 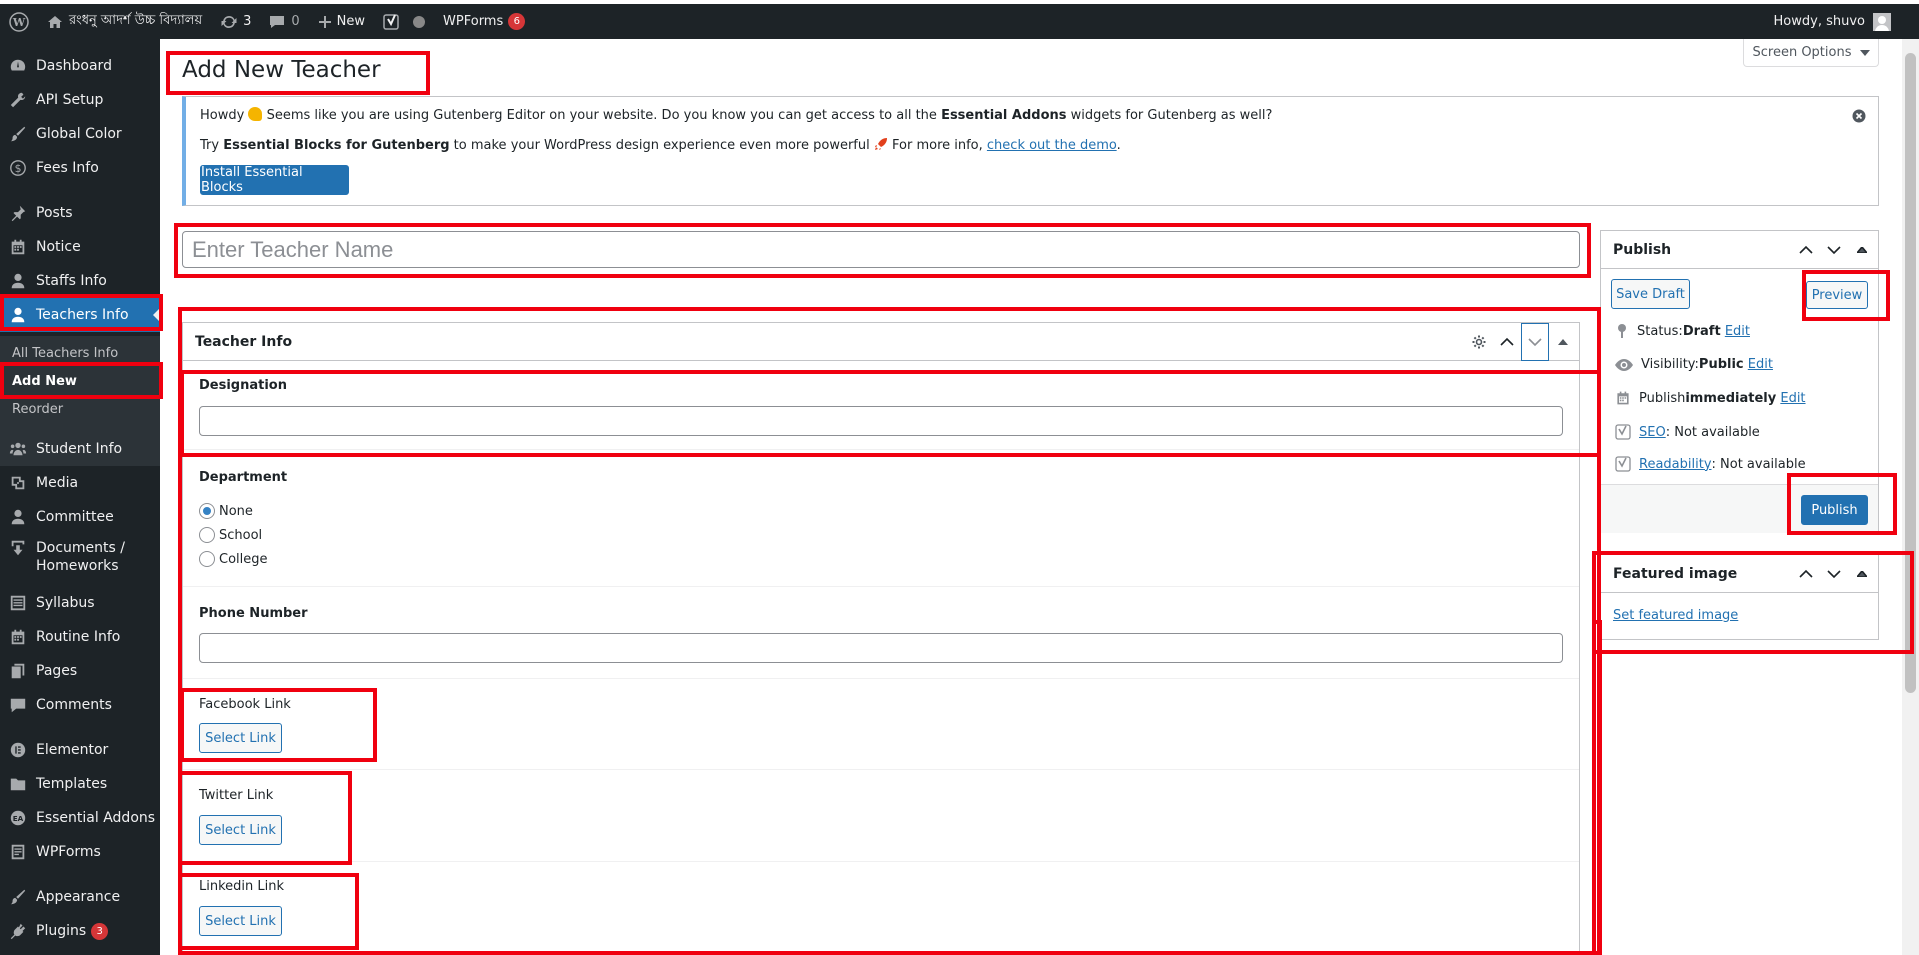 I want to click on edit-visibility-link: Edit, so click(x=1760, y=364).